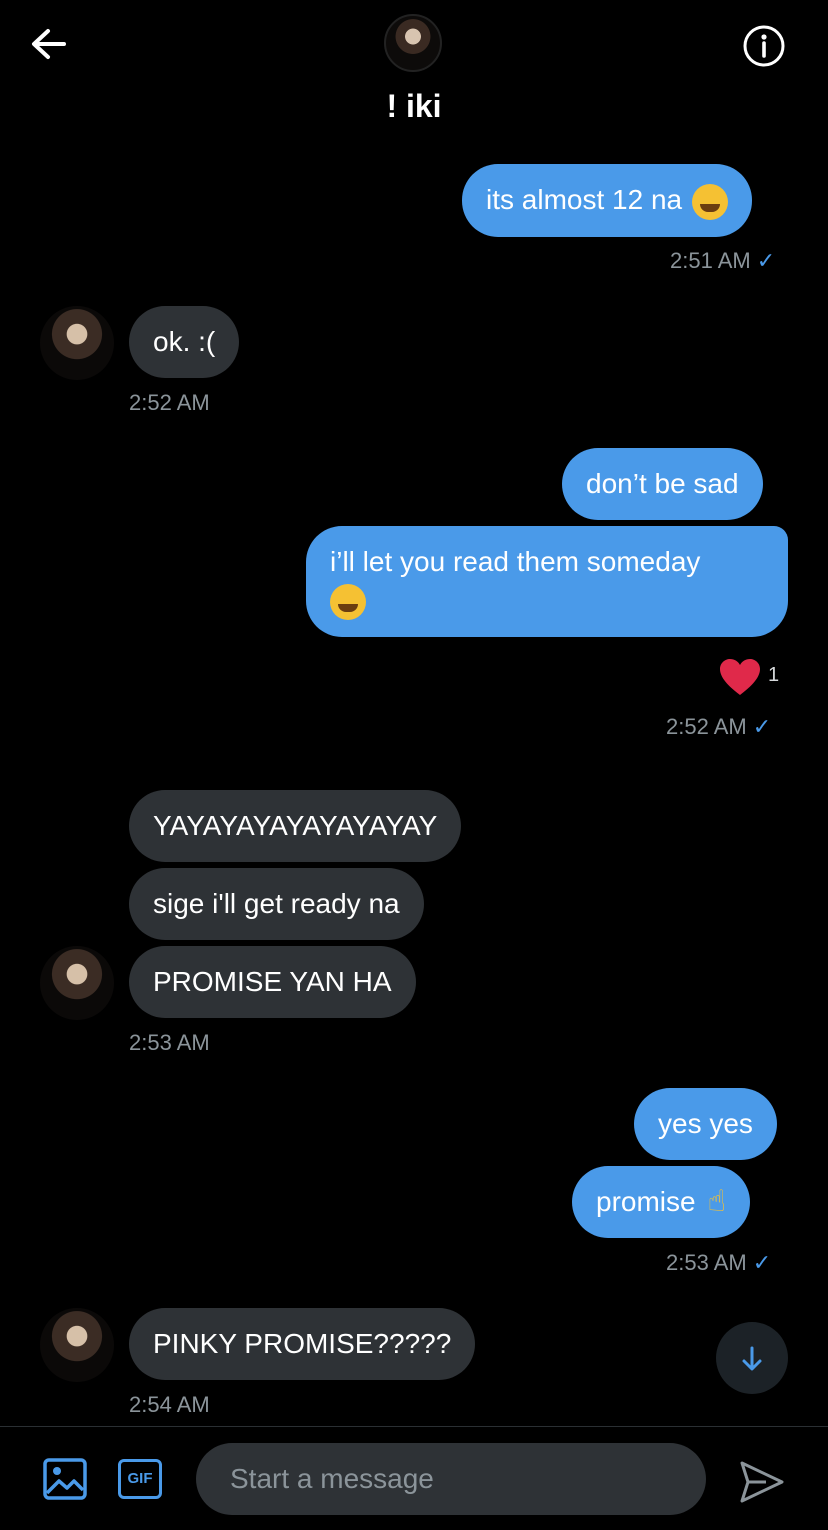 Image resolution: width=828 pixels, height=1530 pixels. Describe the element at coordinates (140, 1479) in the screenshot. I see `gif-button: GIF` at that location.